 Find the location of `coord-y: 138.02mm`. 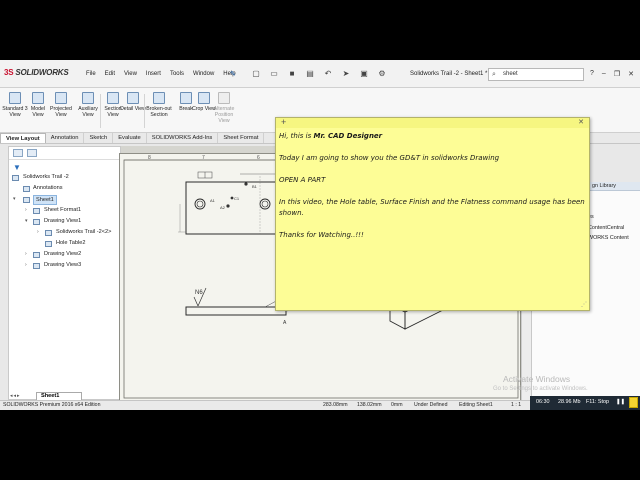

coord-y: 138.02mm is located at coordinates (369, 405).